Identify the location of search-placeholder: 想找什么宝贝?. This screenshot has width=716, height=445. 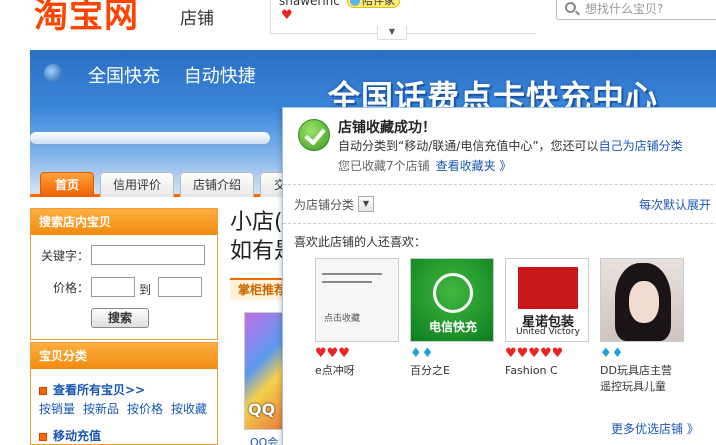
(624, 9).